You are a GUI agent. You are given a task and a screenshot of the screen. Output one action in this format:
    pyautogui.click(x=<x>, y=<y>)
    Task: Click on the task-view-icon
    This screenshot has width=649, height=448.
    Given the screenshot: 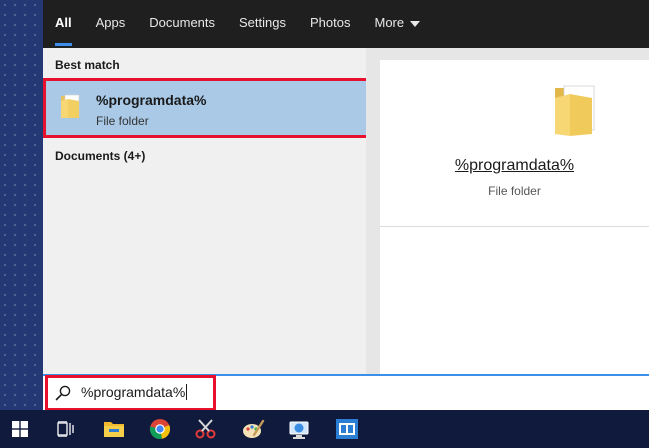 What is the action you would take?
    pyautogui.click(x=65, y=429)
    